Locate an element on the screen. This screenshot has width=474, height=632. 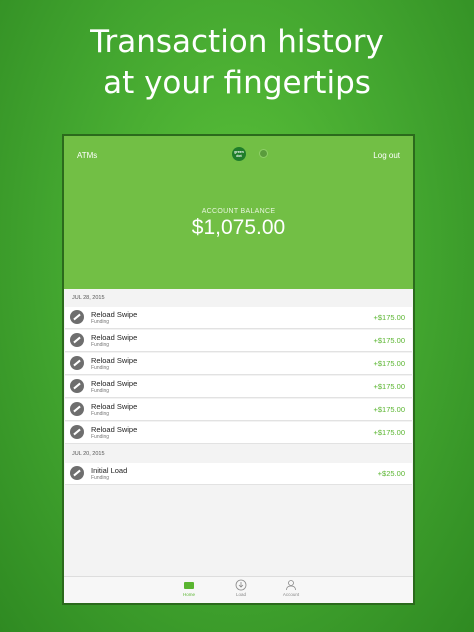
account-balance-label: ACCOUNT BALANCE is located at coordinates (238, 211).